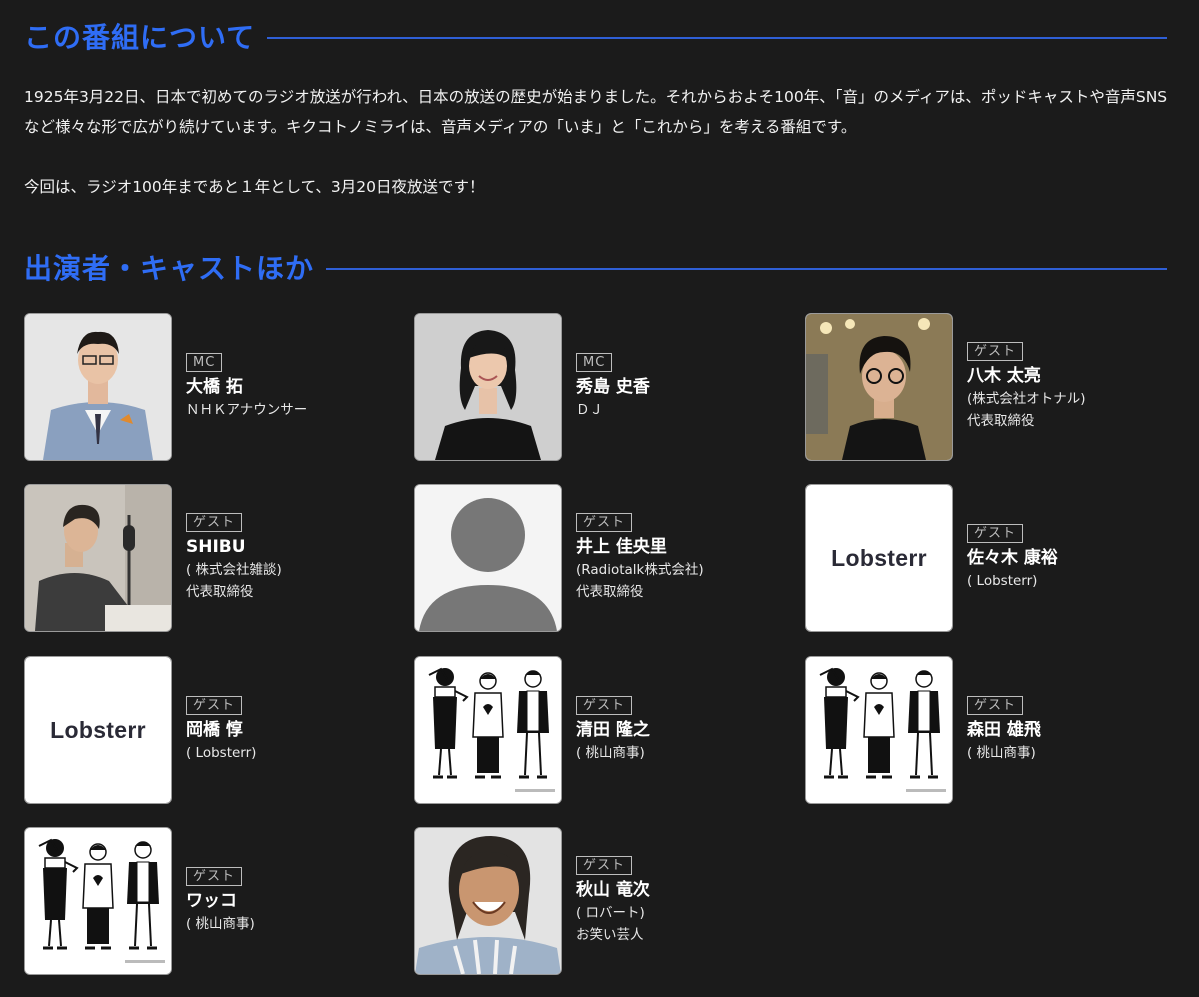 The height and width of the screenshot is (997, 1199). Describe the element at coordinates (488, 387) in the screenshot. I see `woman-smiling-photo` at that location.